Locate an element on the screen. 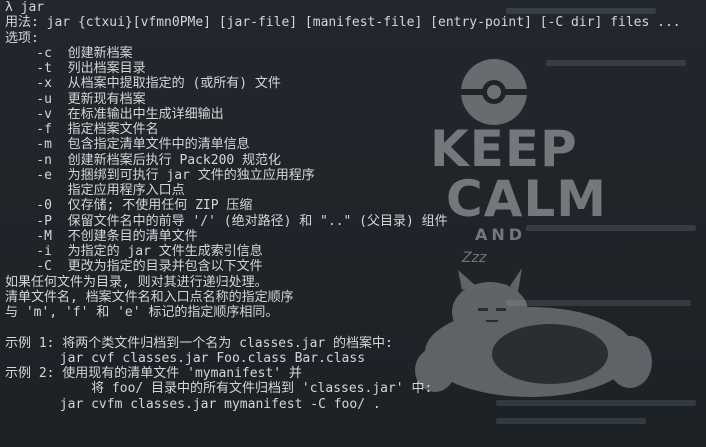  terminal-output-line: -v 在标准输出中生成详细输出 is located at coordinates (114, 114).